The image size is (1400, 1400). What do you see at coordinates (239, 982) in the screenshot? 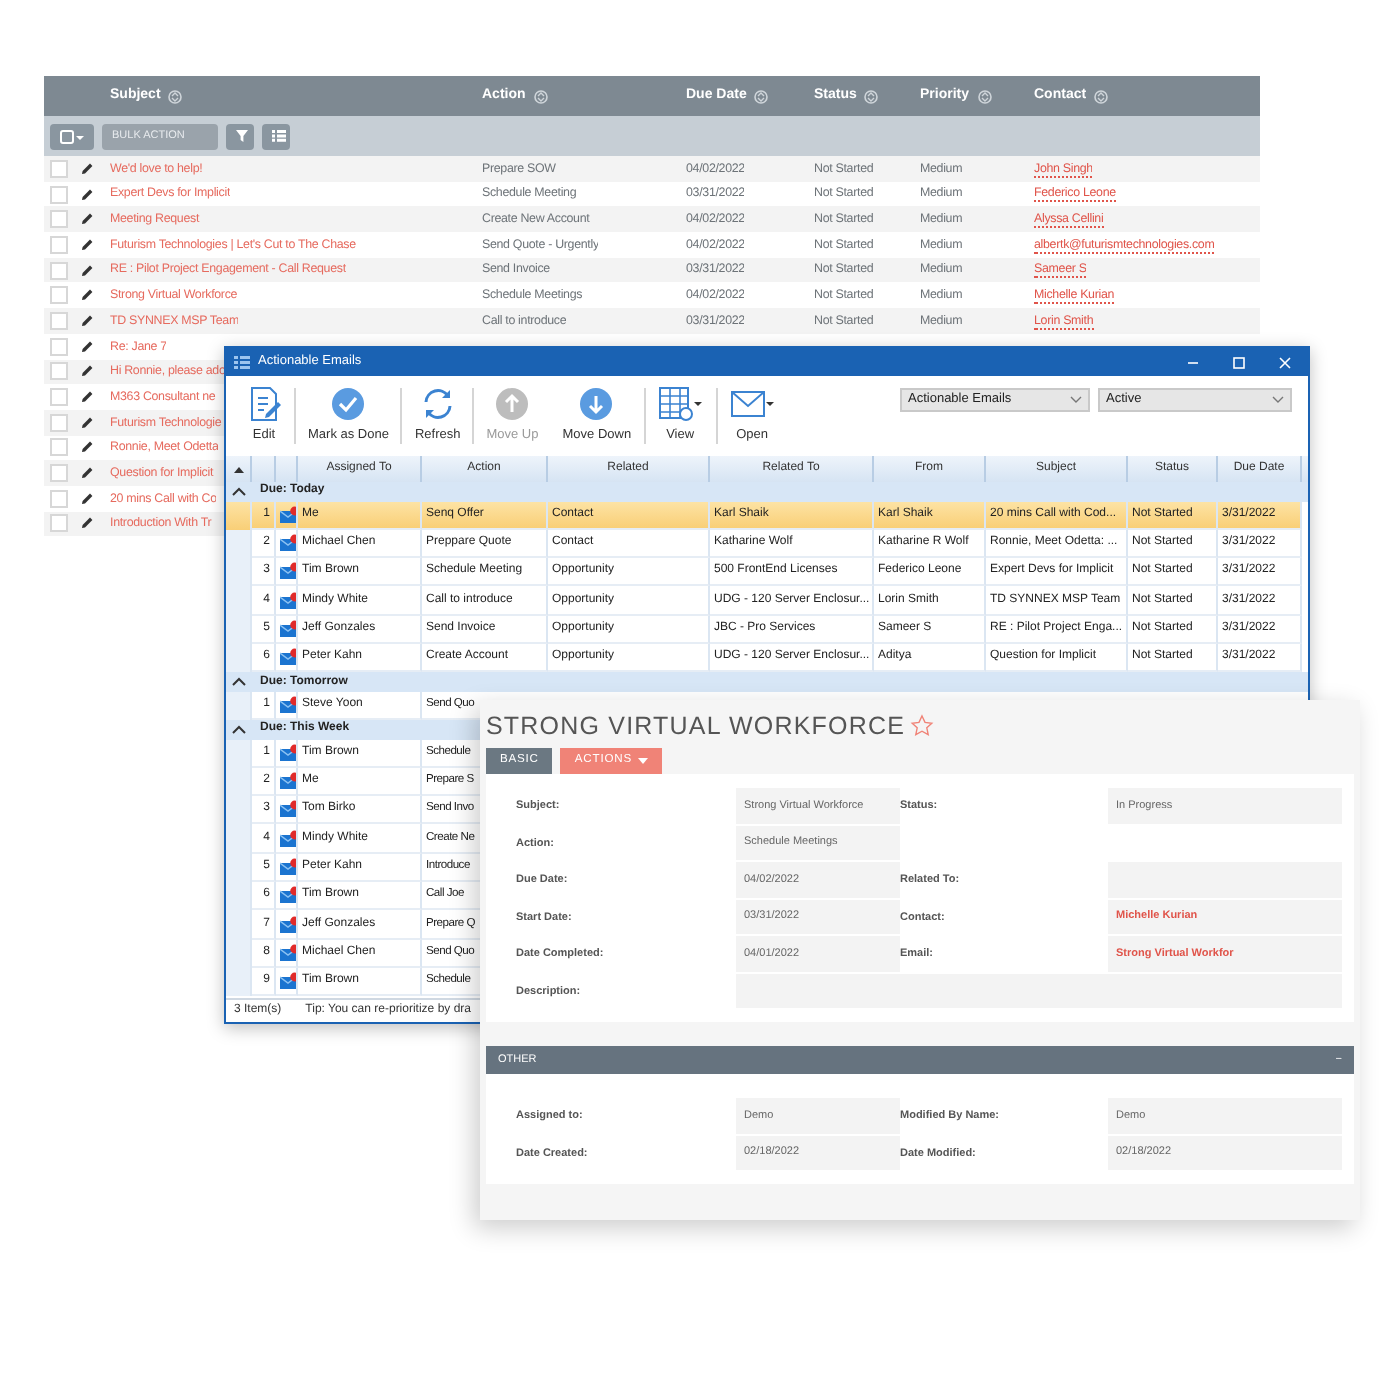
I see `row-gutter` at bounding box center [239, 982].